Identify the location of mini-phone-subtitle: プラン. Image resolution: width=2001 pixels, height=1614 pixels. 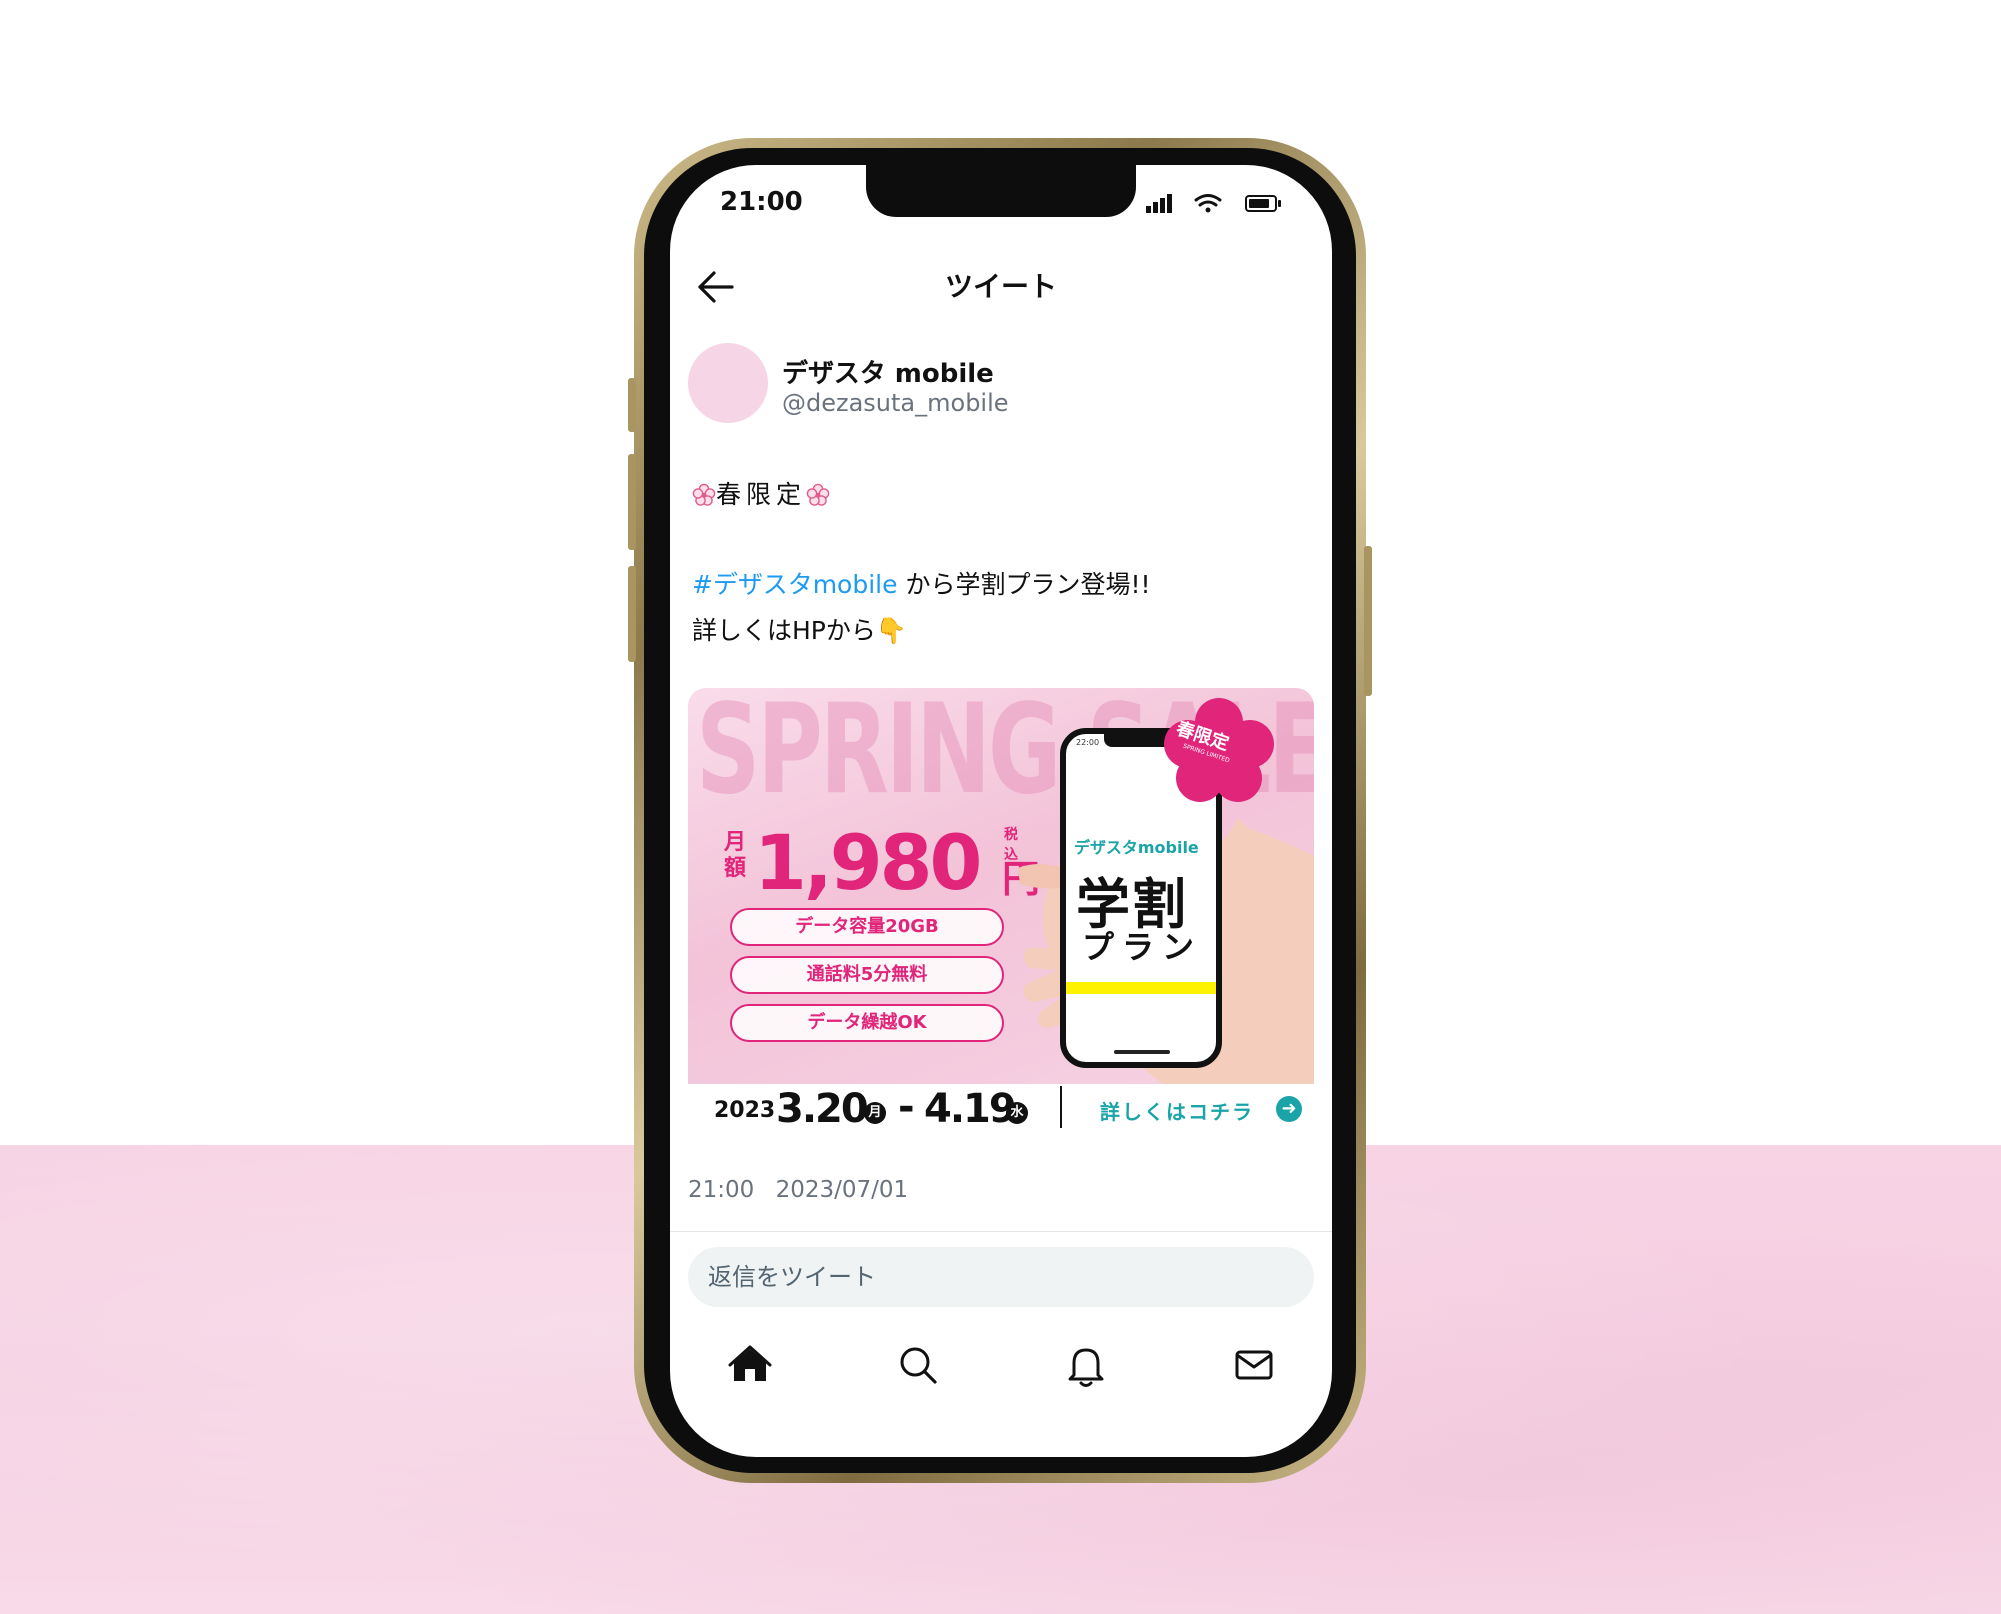
(1142, 947).